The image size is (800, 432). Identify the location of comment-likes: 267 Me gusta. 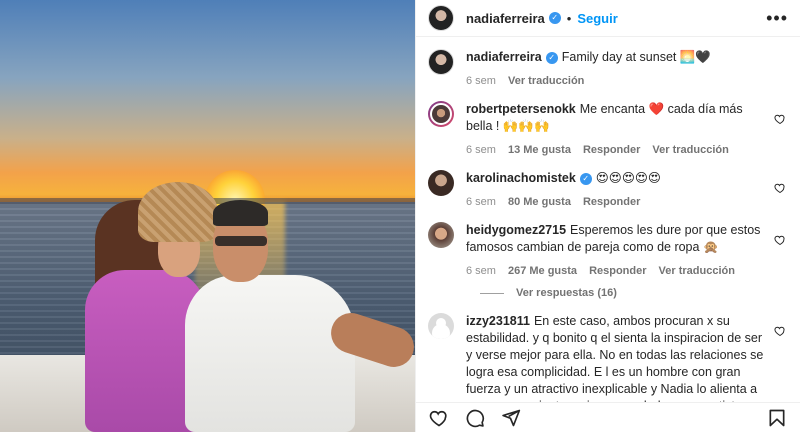
(542, 271).